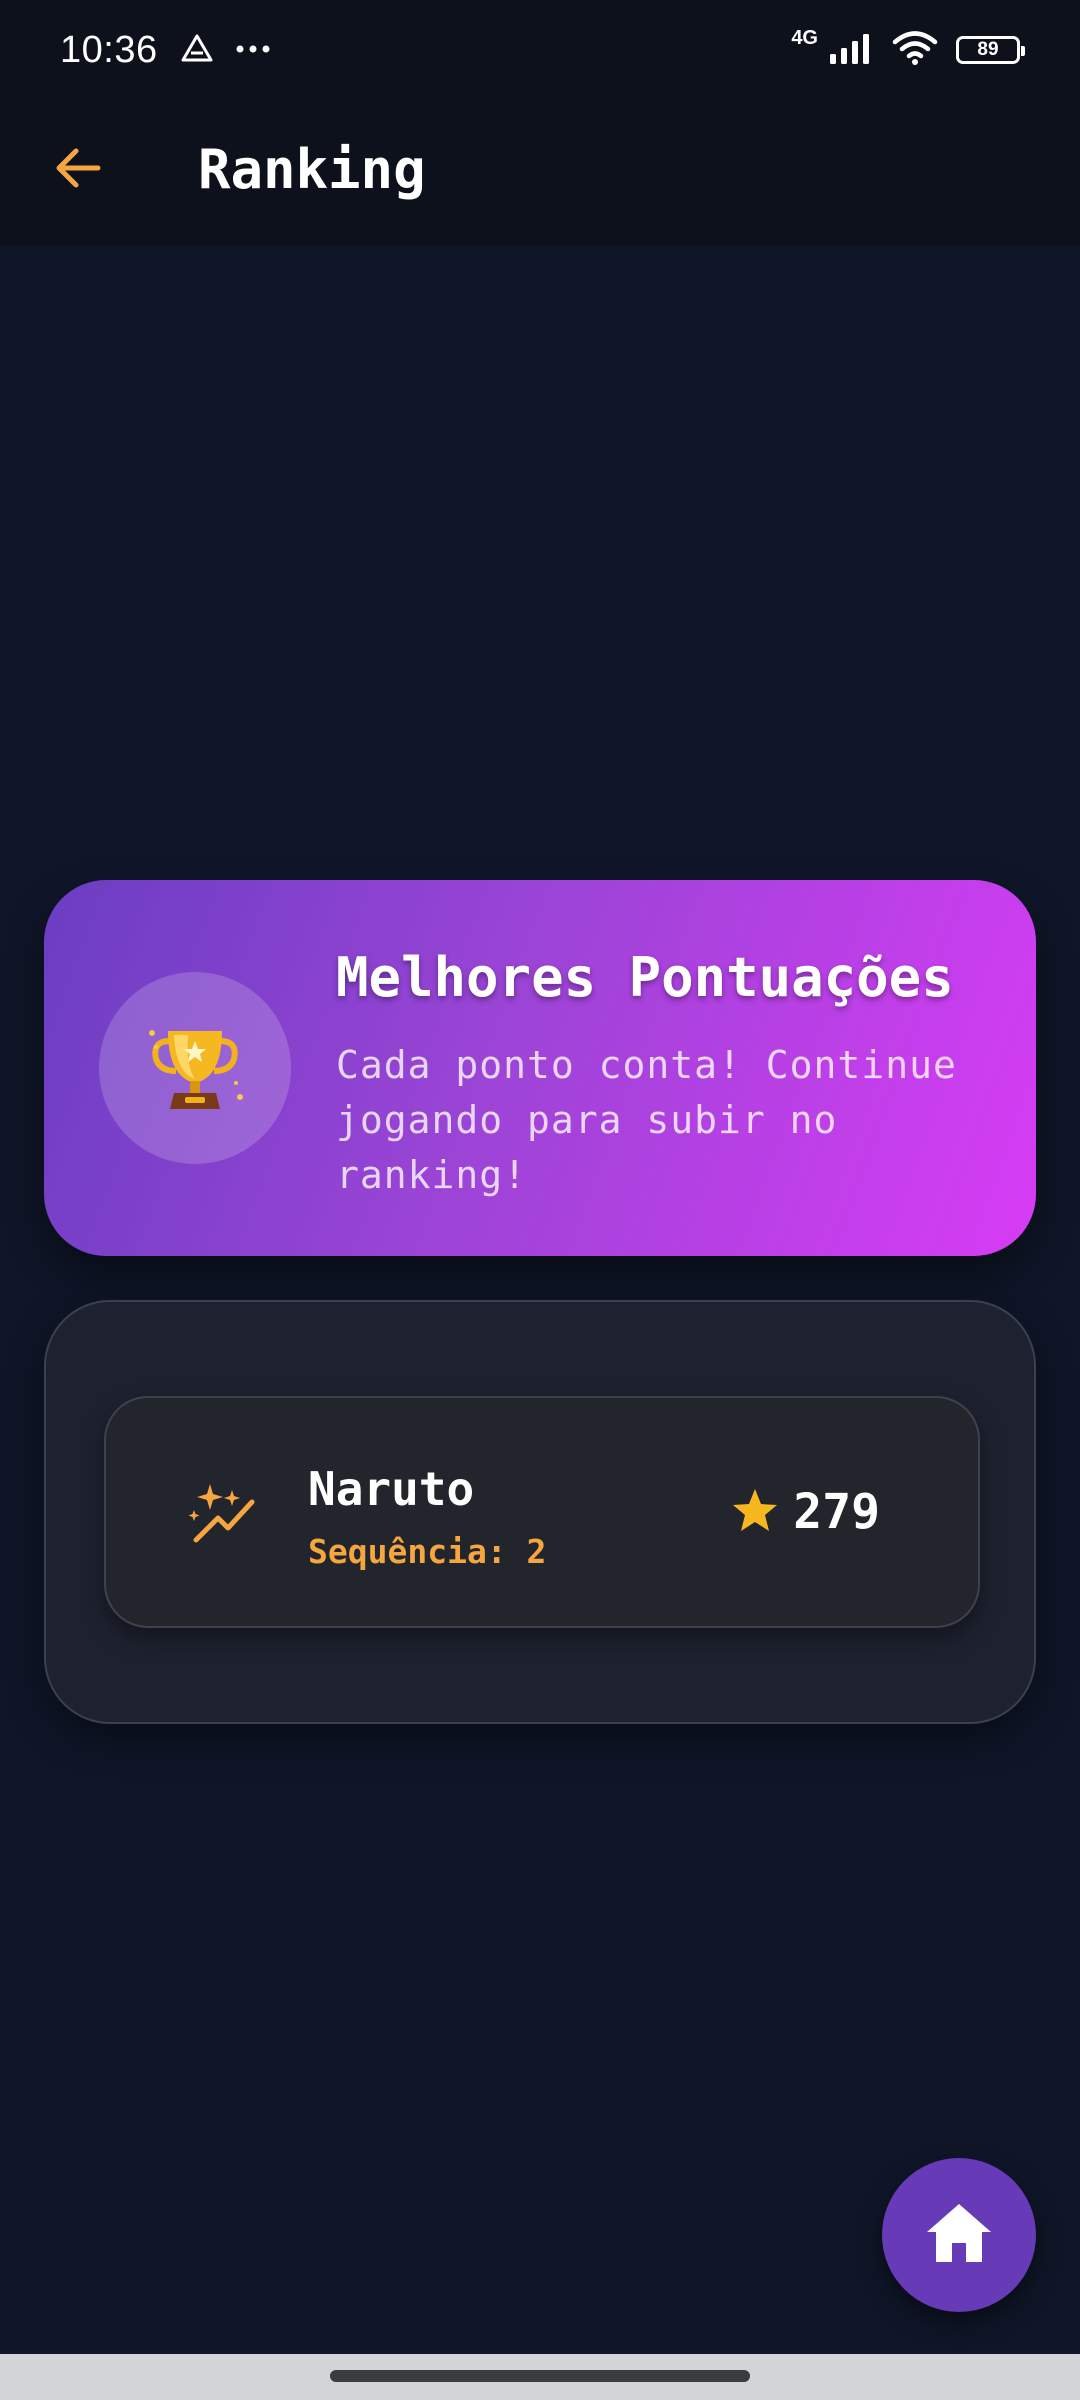  I want to click on banner-title: Melhores Pontuações, so click(645, 977).